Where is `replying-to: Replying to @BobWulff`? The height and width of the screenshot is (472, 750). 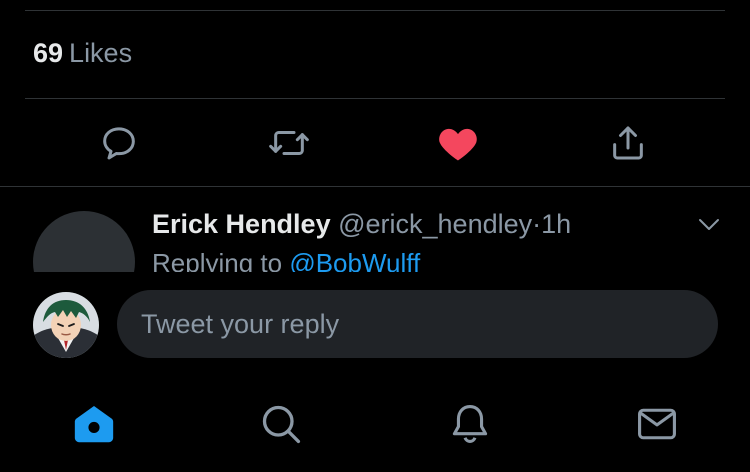
replying-to: Replying to @BobWulff is located at coordinates (286, 260).